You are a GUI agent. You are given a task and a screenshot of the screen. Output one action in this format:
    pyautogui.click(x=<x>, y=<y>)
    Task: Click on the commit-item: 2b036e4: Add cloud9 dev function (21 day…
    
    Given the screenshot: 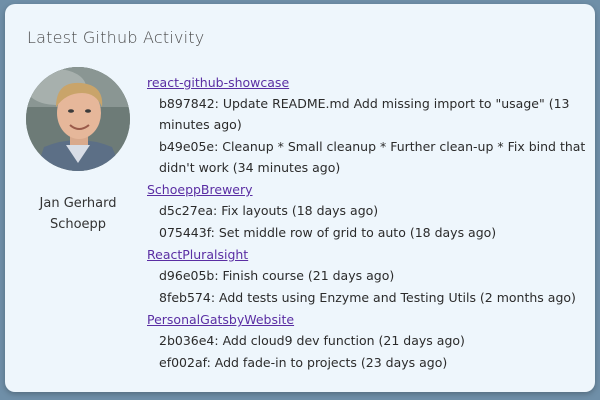 What is the action you would take?
    pyautogui.click(x=312, y=340)
    